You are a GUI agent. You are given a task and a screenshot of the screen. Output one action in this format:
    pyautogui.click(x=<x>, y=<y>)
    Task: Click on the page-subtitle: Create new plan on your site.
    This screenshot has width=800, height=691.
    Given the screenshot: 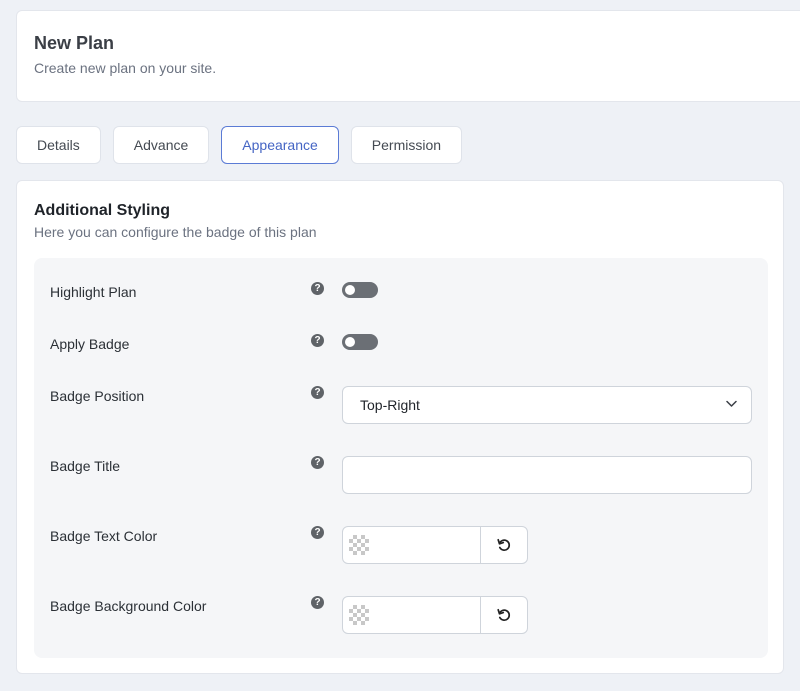 What is the action you would take?
    pyautogui.click(x=125, y=68)
    